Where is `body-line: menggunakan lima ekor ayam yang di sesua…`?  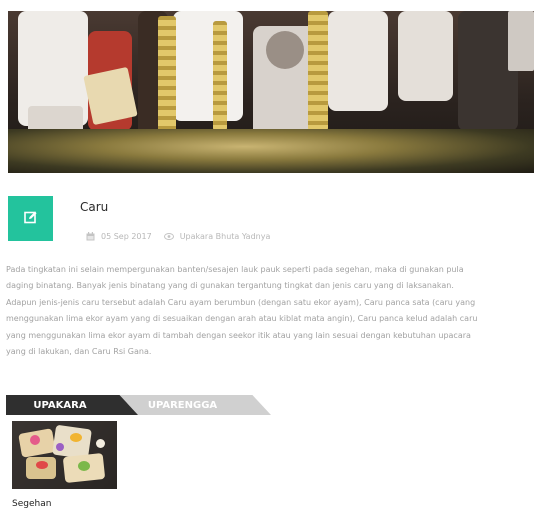 body-line: menggunakan lima ekor ayam yang di sesua… is located at coordinates (242, 319).